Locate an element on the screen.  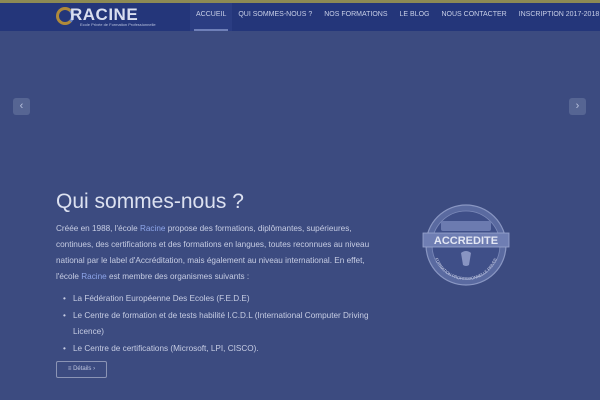
menu-item-nous-contacter: NOUS CONTACTER is located at coordinates (473, 17).